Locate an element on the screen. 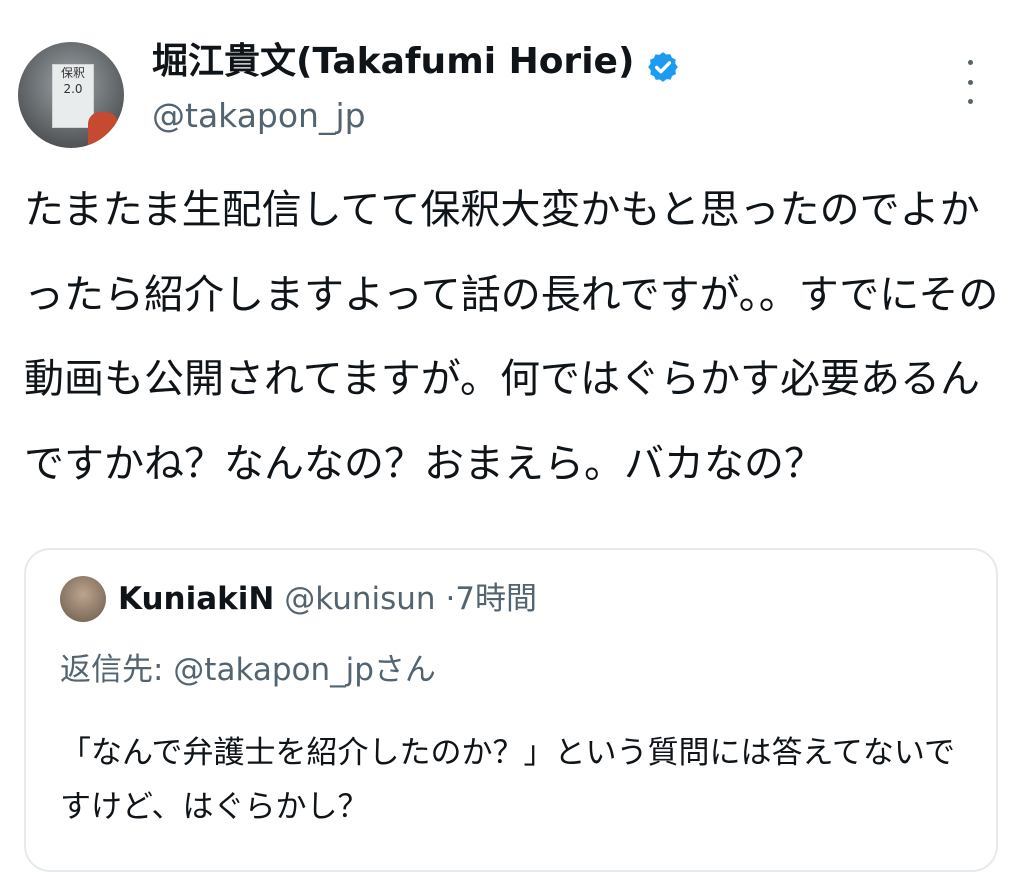  author-handle: @takapon_jp is located at coordinates (259, 116).